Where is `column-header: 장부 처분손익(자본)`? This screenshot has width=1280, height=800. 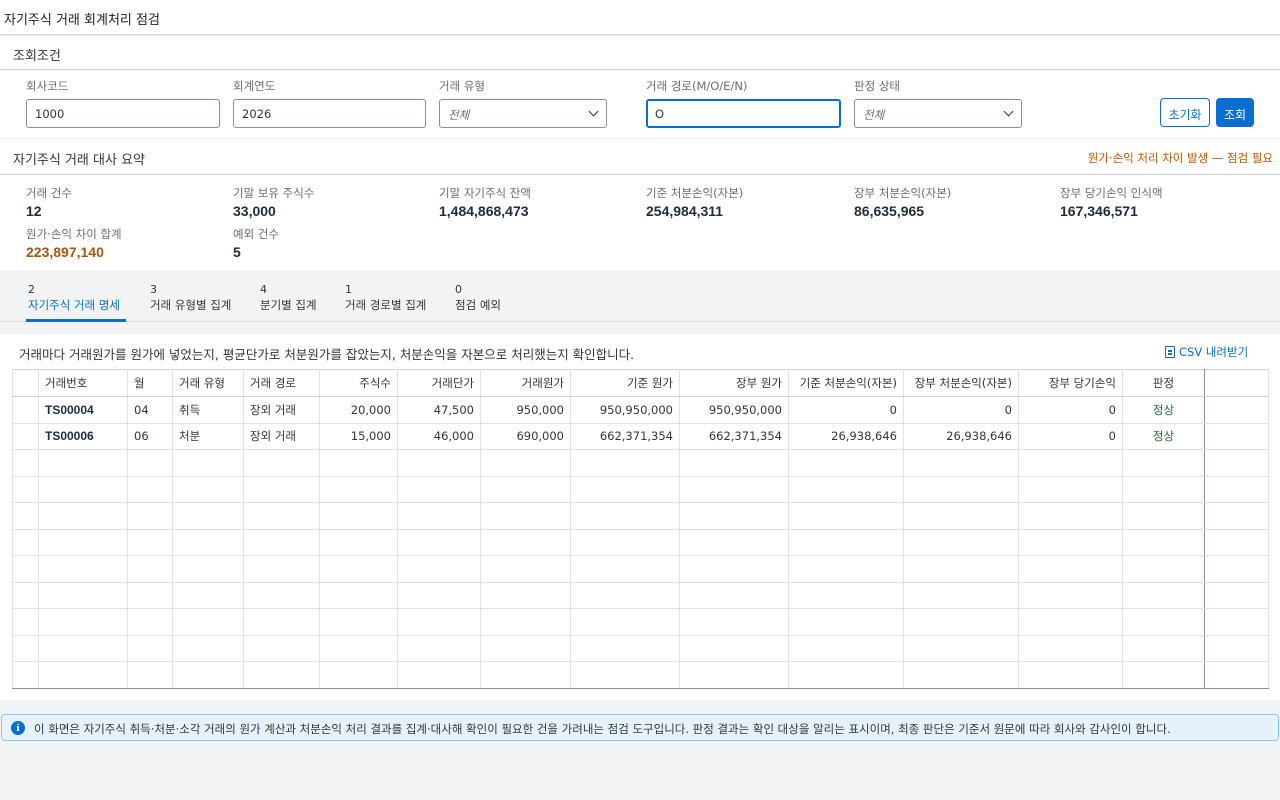
column-header: 장부 처분손익(자본) is located at coordinates (961, 383).